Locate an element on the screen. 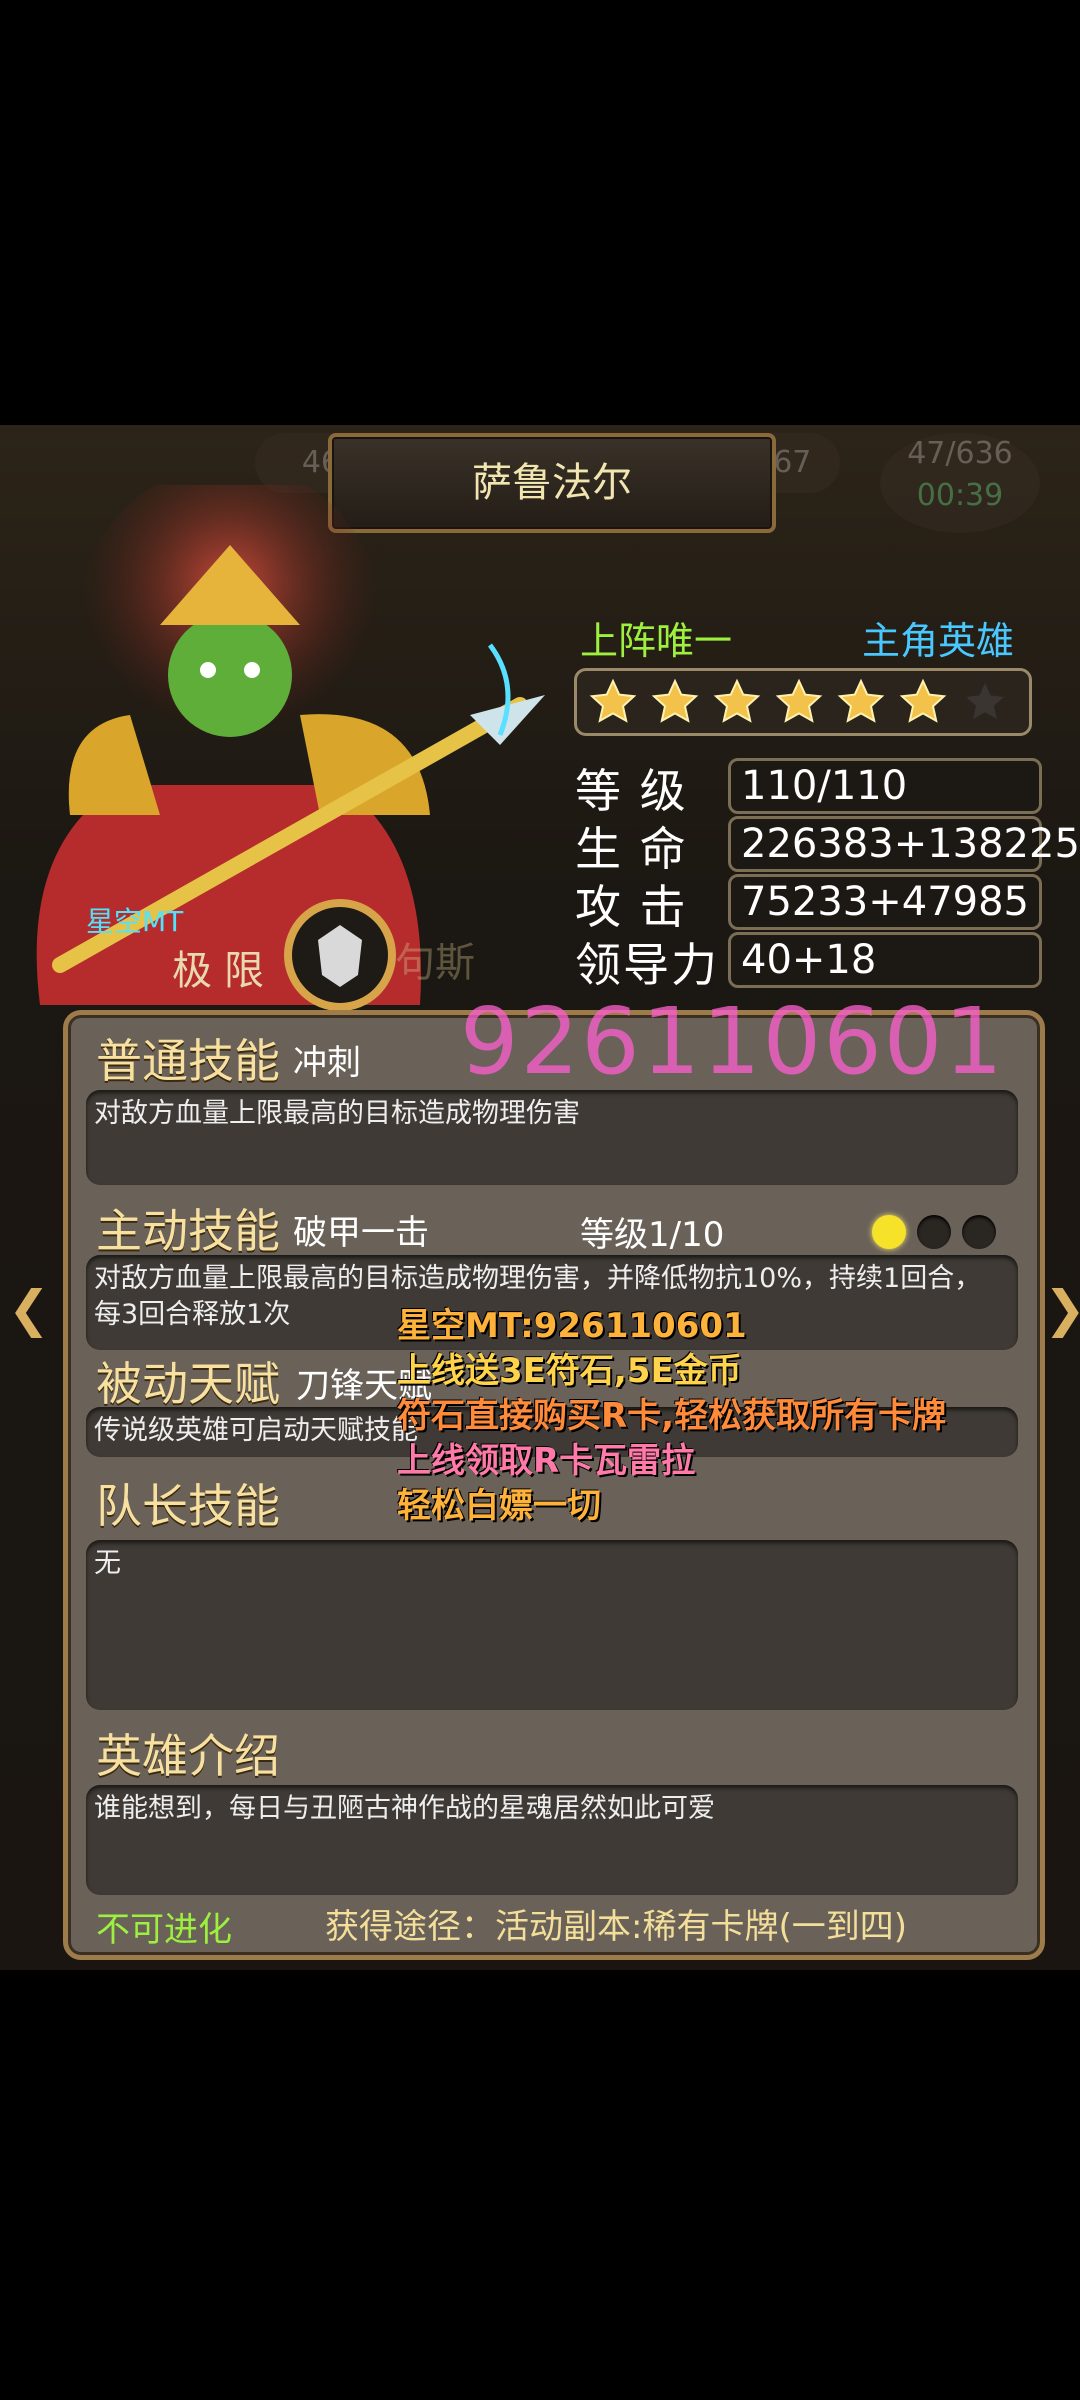  hero-small-tag: 星空MT is located at coordinates (135, 921).